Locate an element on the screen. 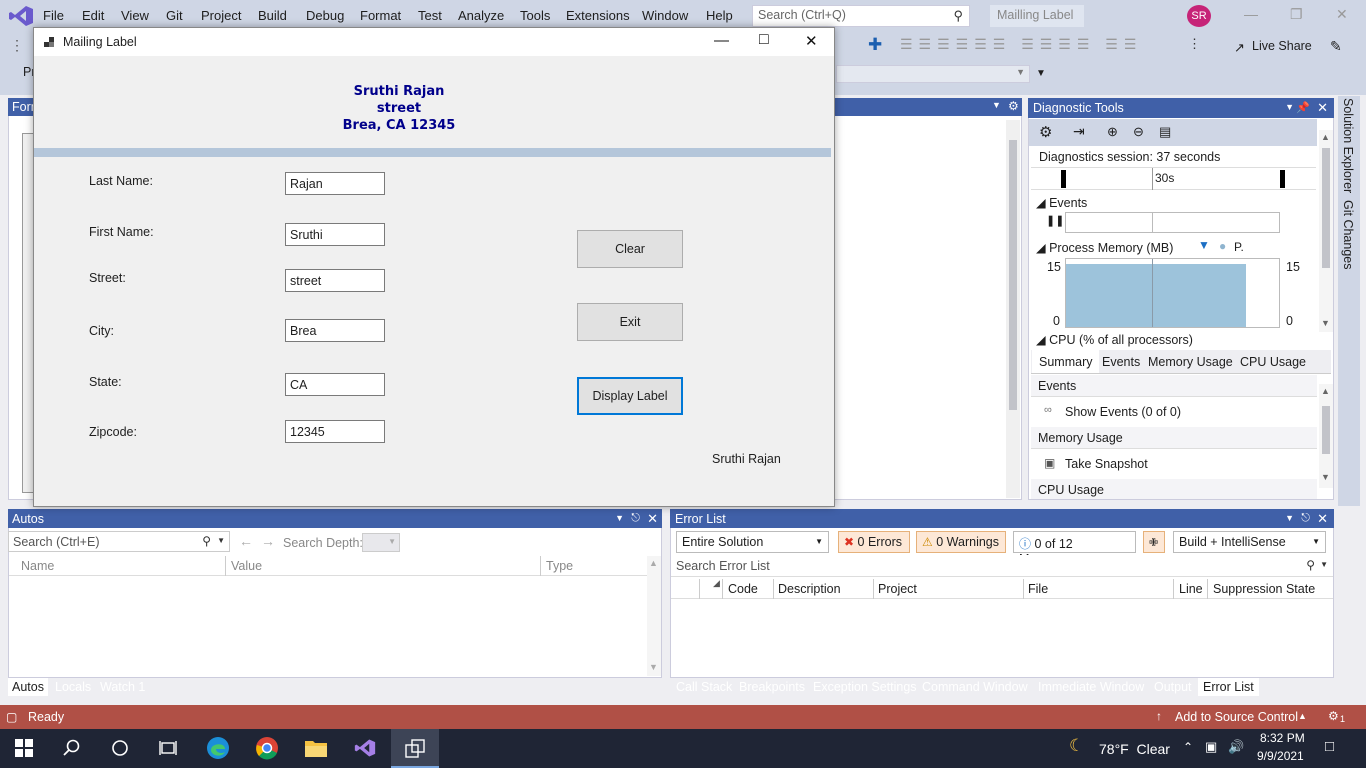 The image size is (1366, 768). menu-tools: Tools is located at coordinates (535, 15).